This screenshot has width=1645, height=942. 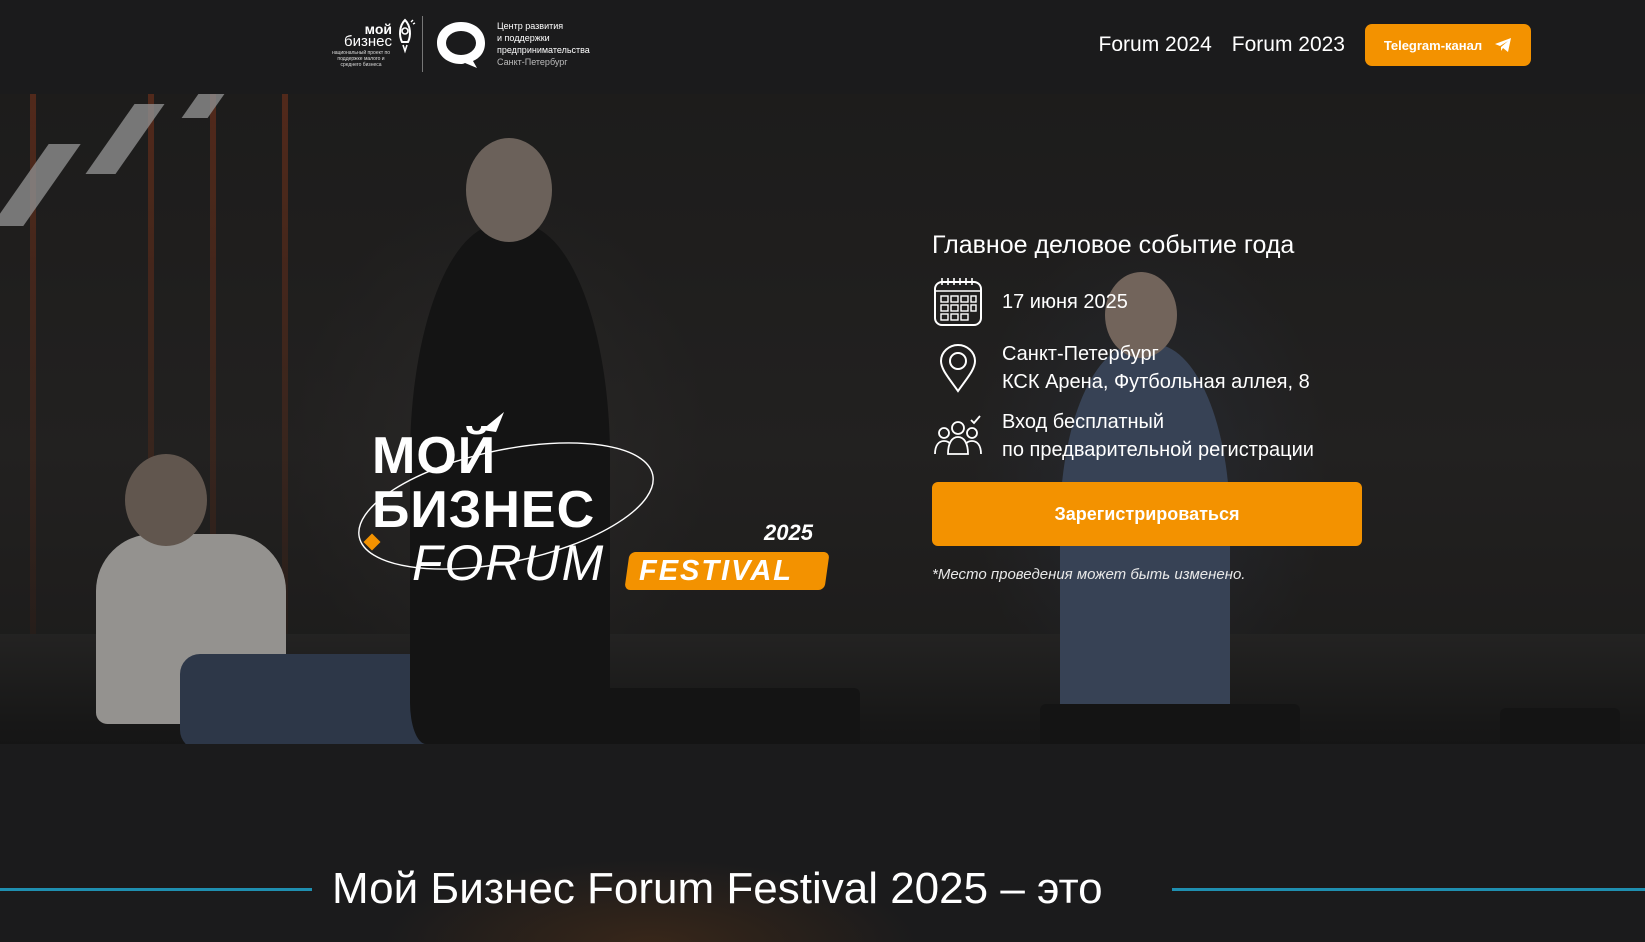 I want to click on calendar-icon, so click(x=958, y=302).